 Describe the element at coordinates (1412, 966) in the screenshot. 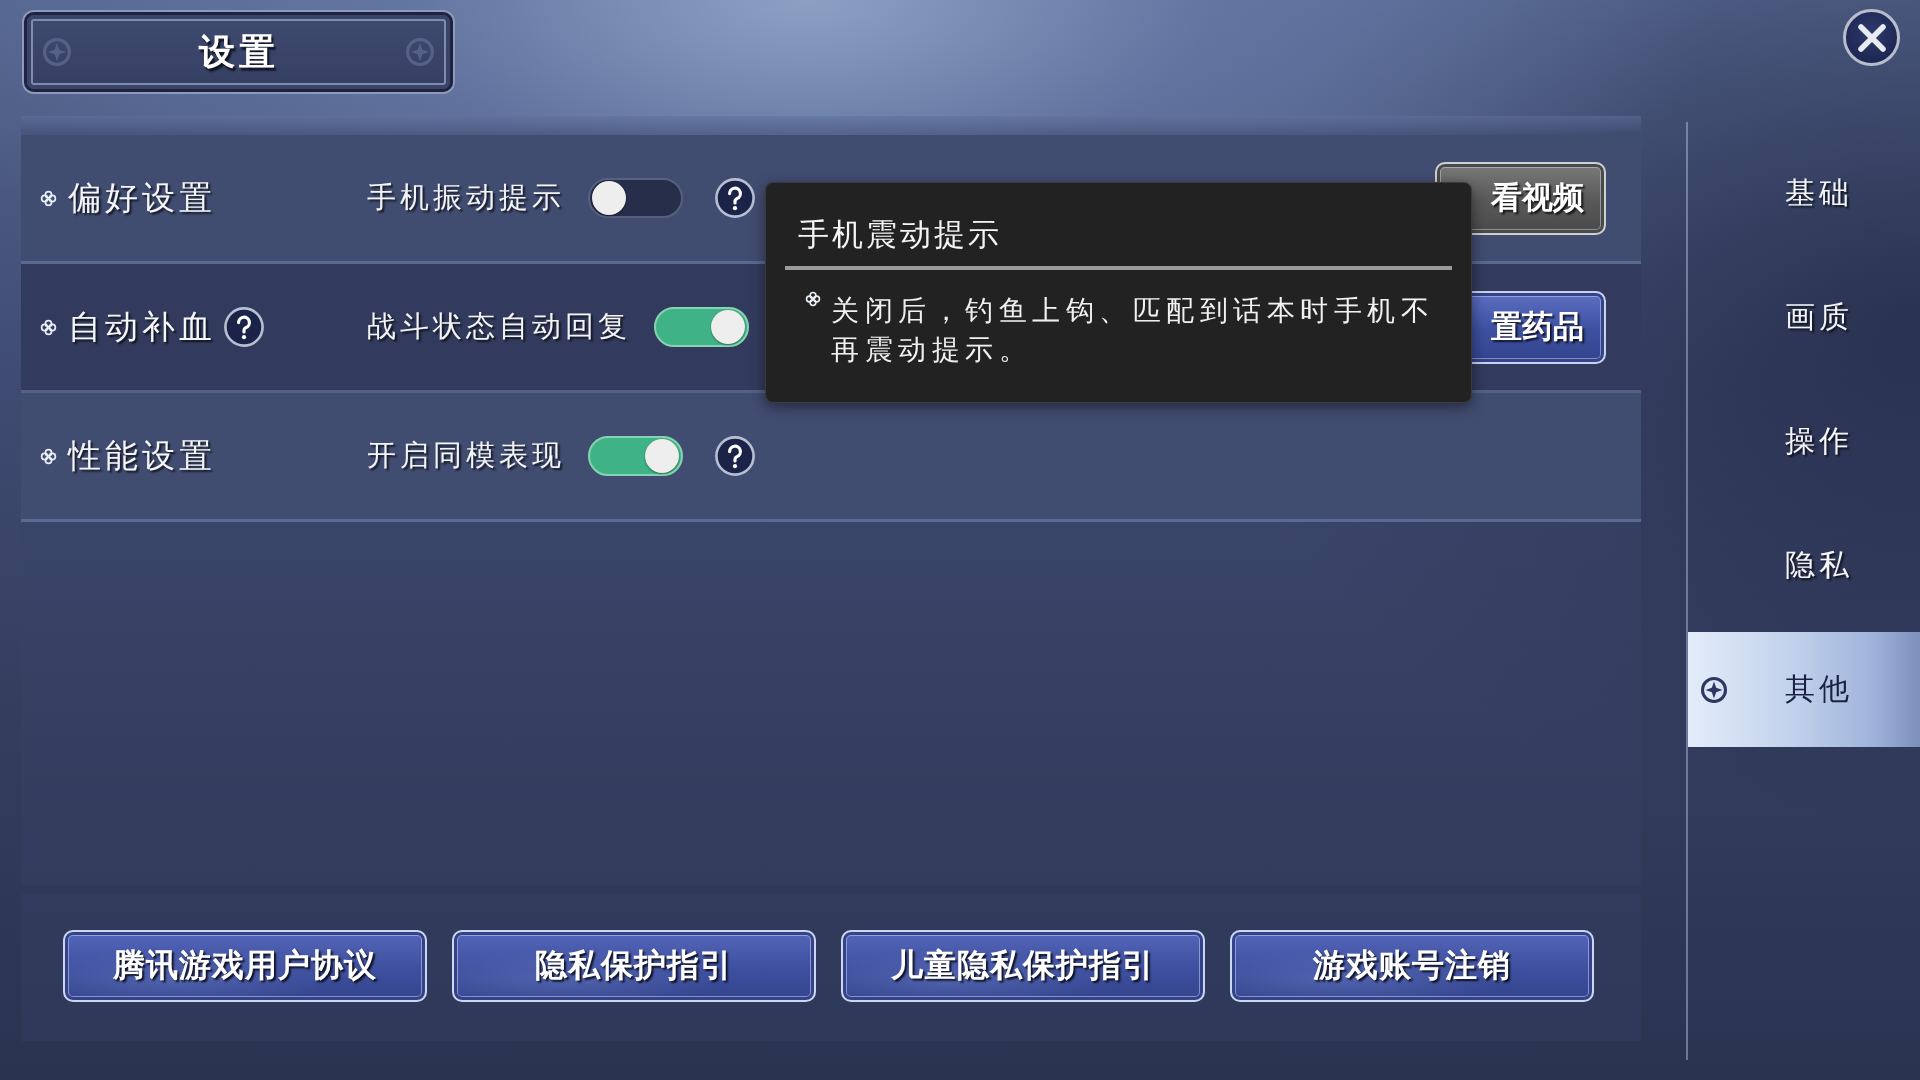

I see `footer-button: 游戏账号注销` at that location.